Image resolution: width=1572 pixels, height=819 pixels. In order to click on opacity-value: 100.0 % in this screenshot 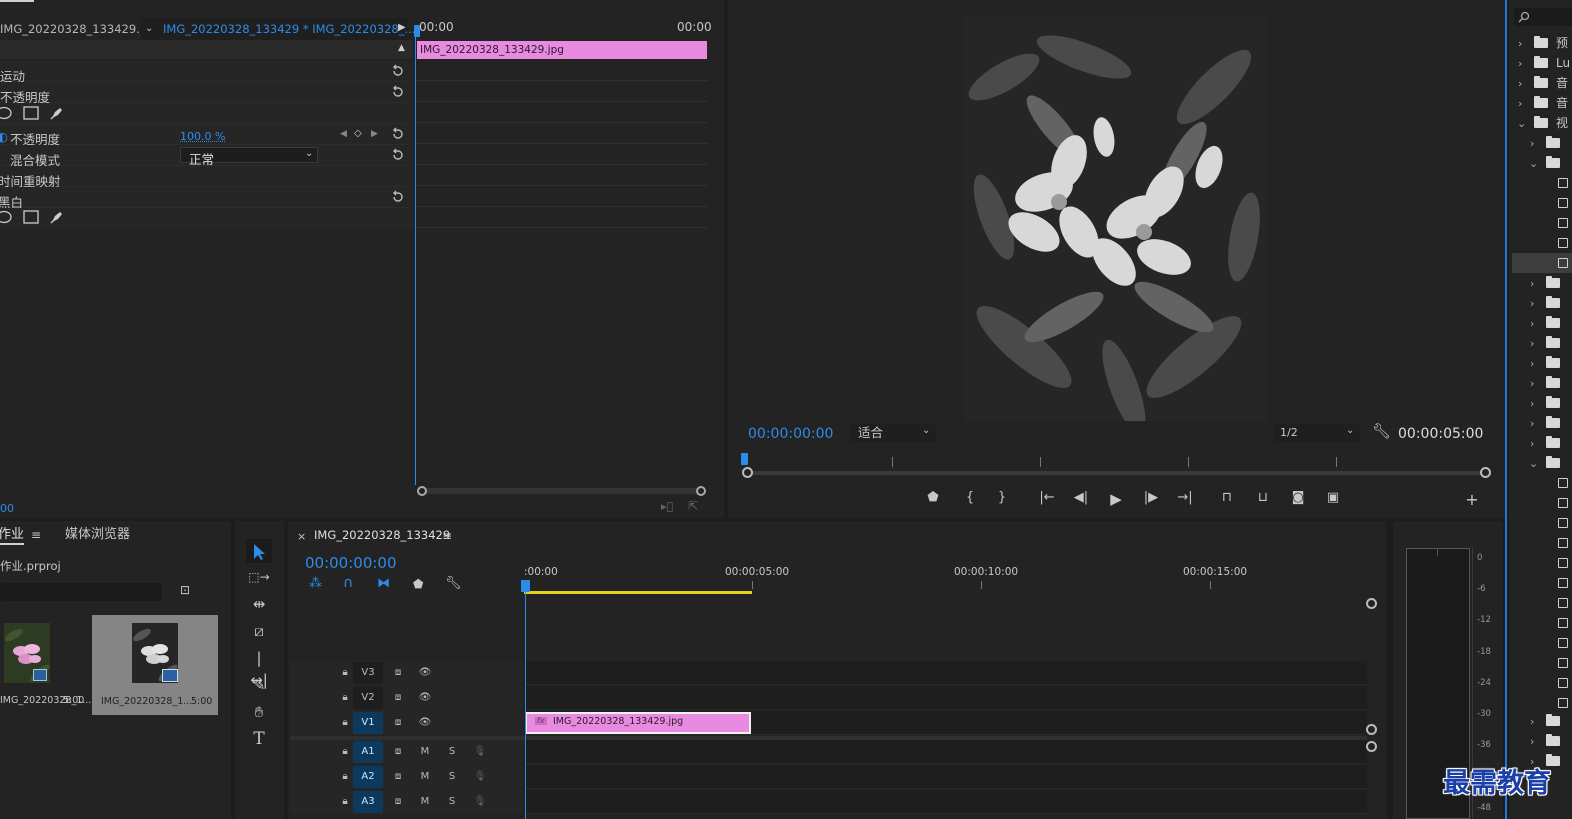, I will do `click(202, 136)`.